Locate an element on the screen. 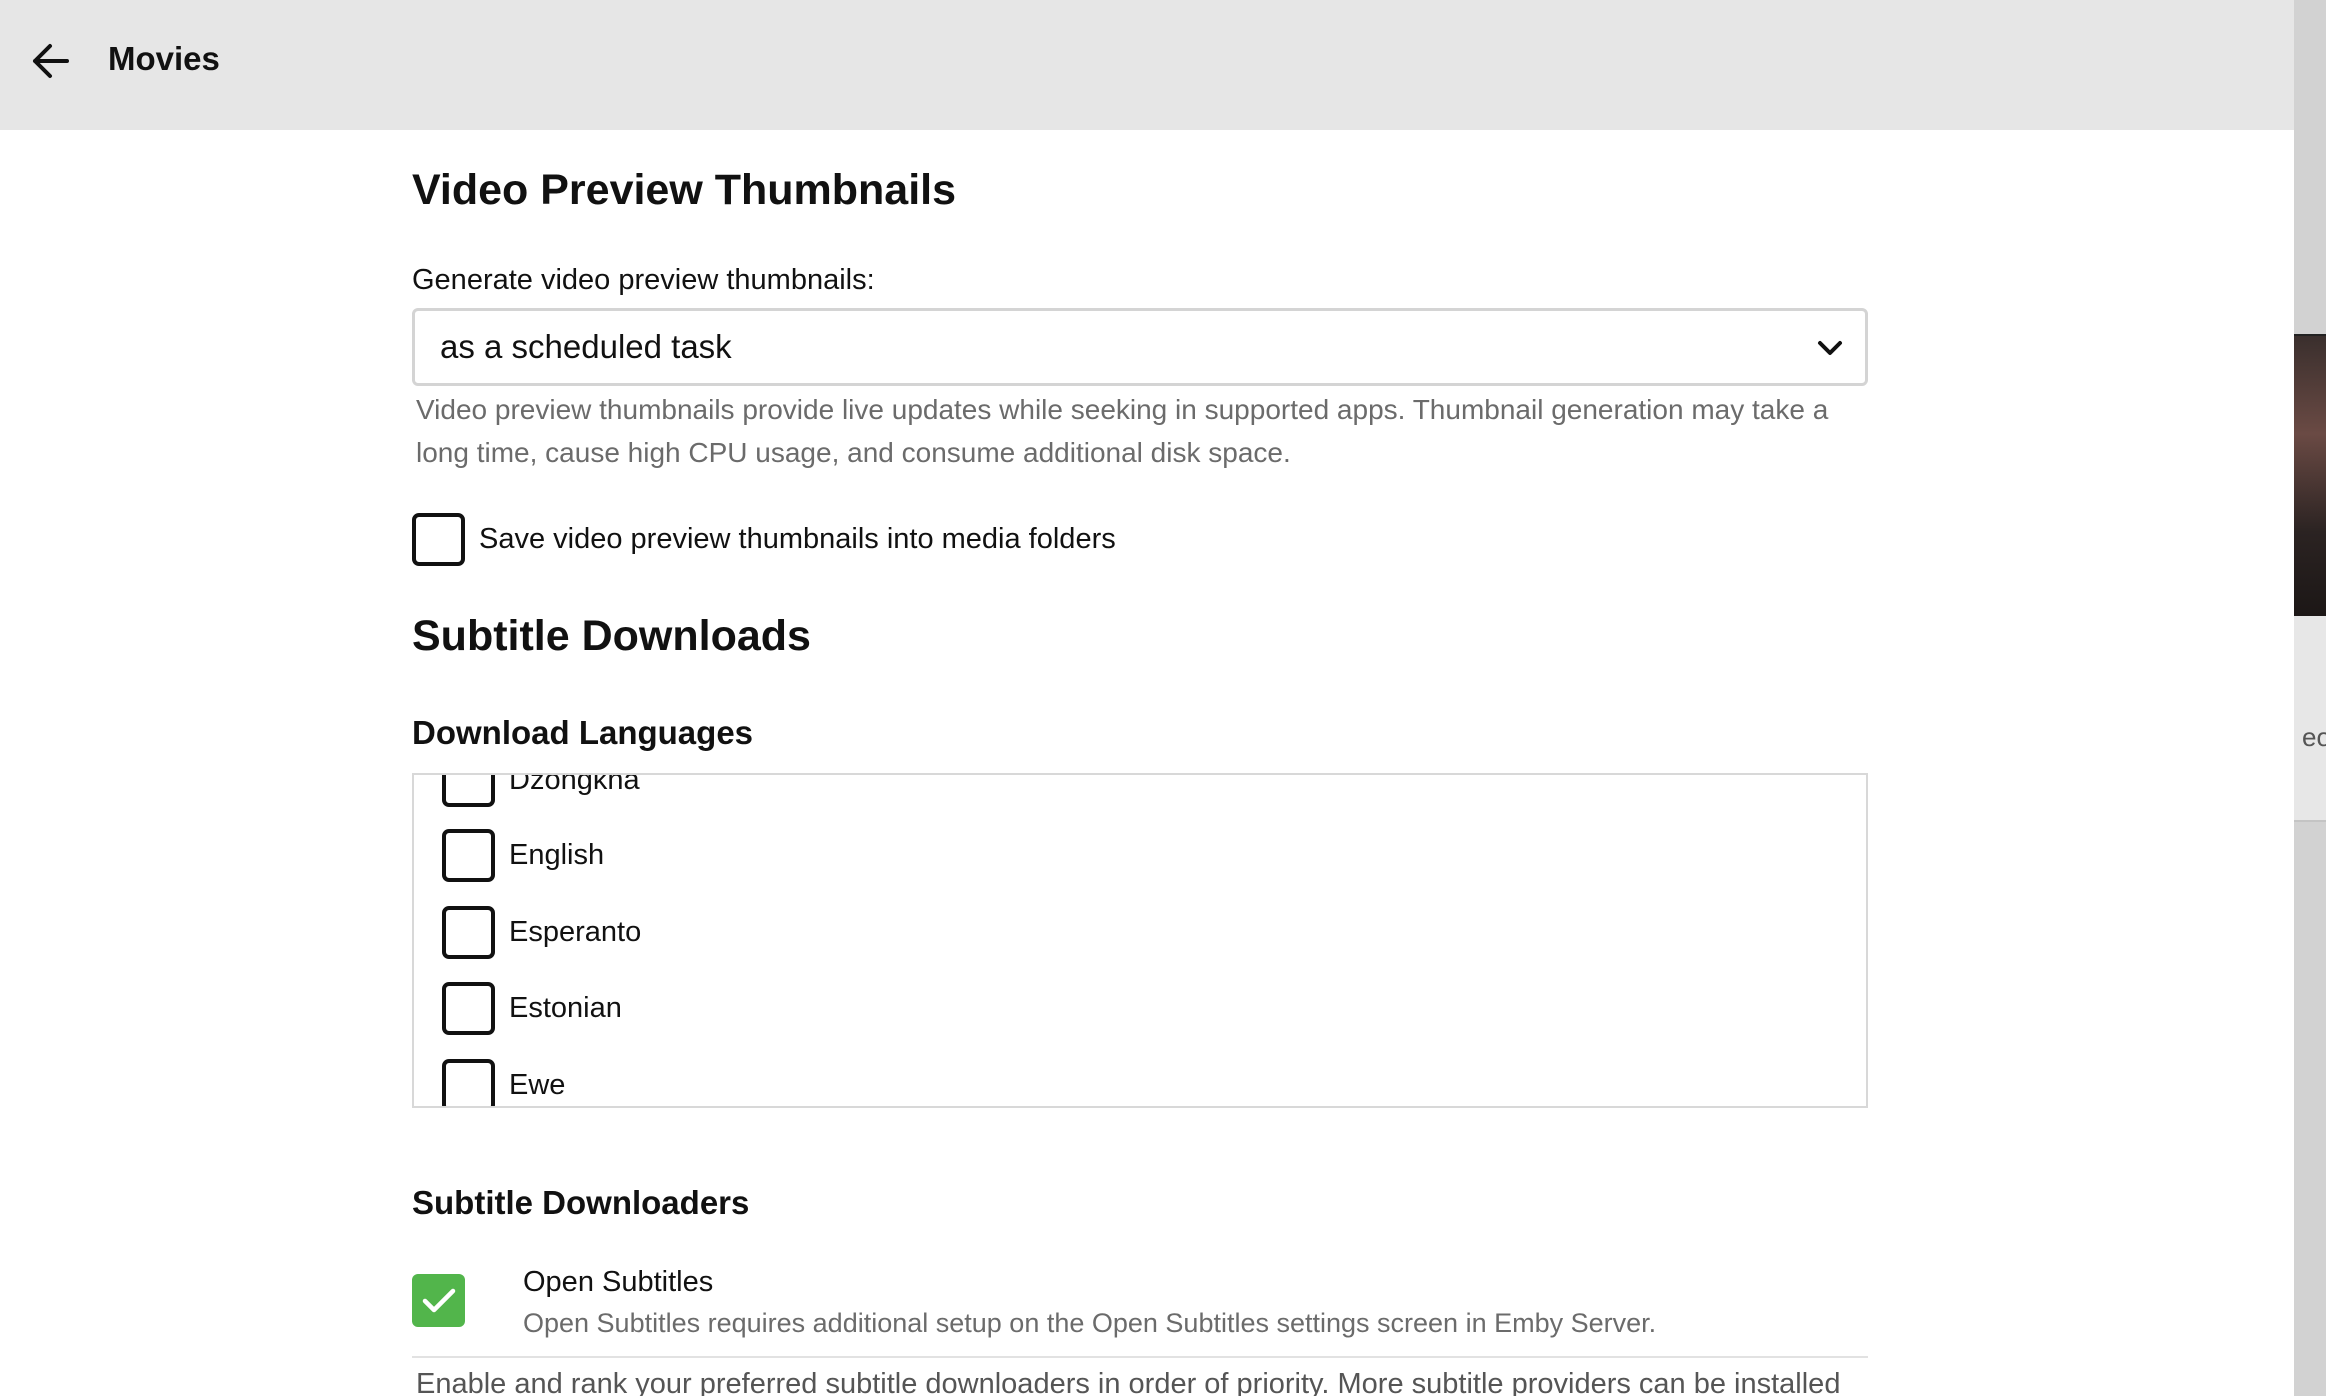 Image resolution: width=2326 pixels, height=1396 pixels. language-item-ewe: Ewe is located at coordinates (504, 1082).